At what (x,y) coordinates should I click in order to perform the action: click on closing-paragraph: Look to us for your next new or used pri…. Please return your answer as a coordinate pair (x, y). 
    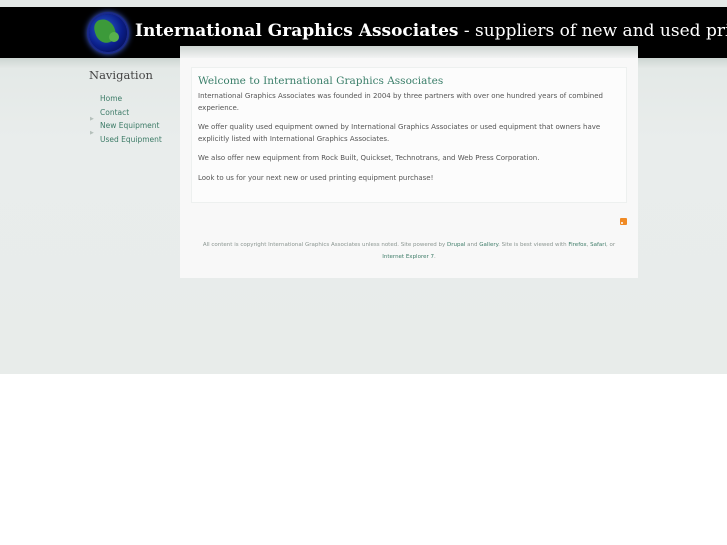
    Looking at the image, I should click on (316, 177).